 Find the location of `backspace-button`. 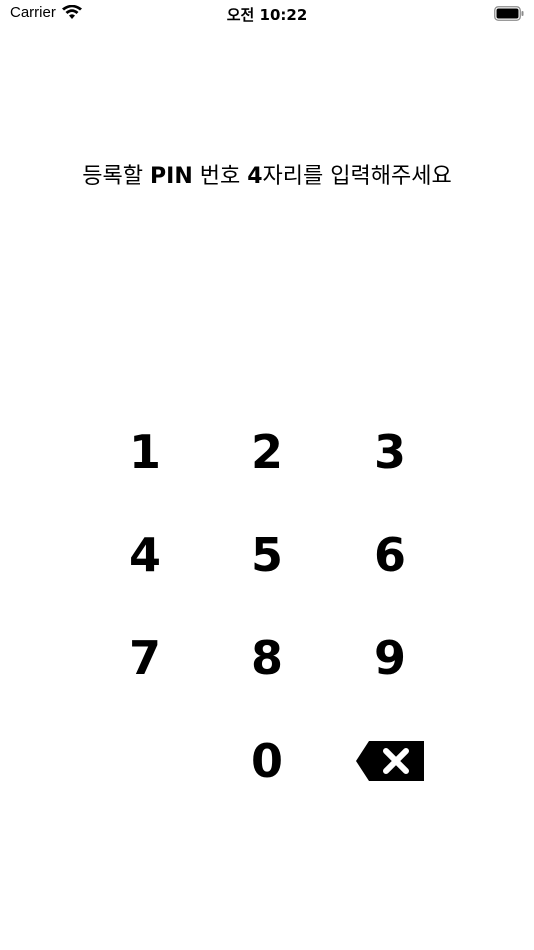

backspace-button is located at coordinates (390, 761).